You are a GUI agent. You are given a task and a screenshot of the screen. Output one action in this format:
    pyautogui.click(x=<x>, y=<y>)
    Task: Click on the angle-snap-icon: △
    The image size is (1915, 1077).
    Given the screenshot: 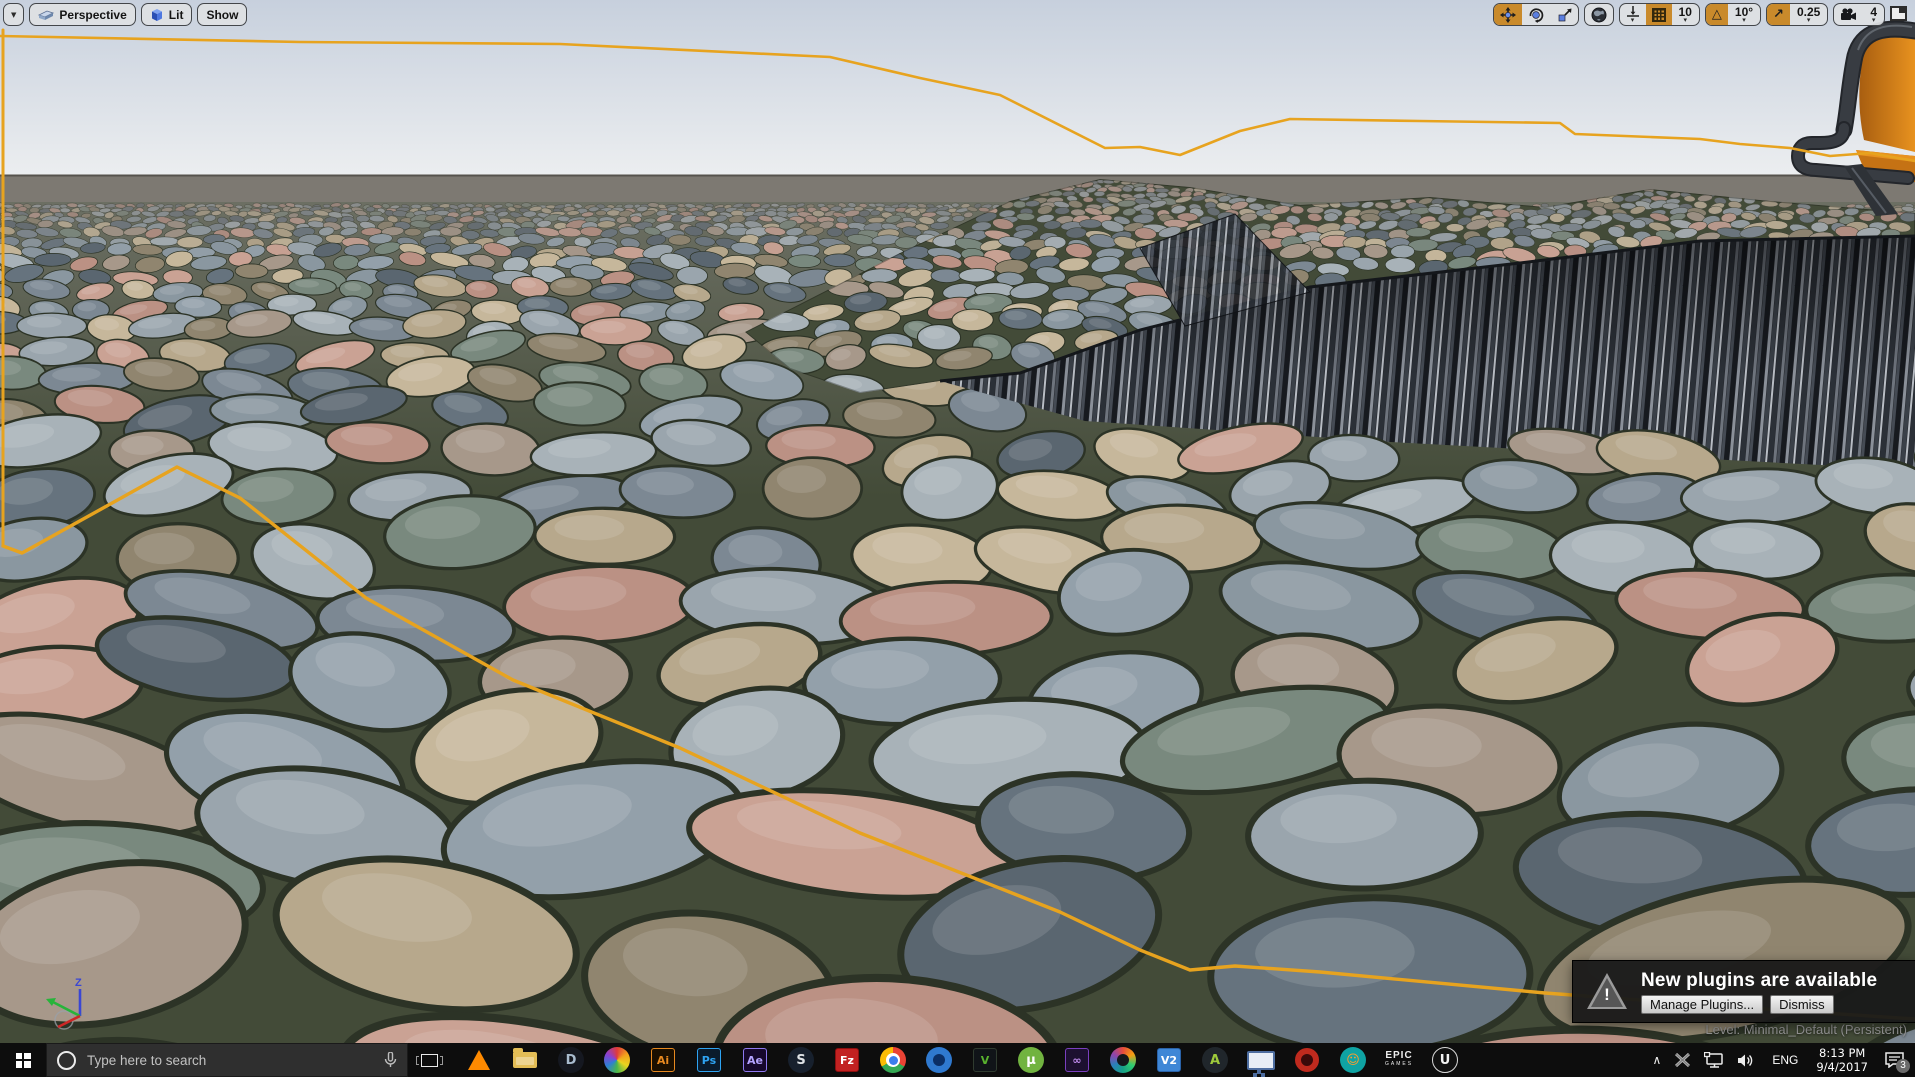 What is the action you would take?
    pyautogui.click(x=1716, y=14)
    